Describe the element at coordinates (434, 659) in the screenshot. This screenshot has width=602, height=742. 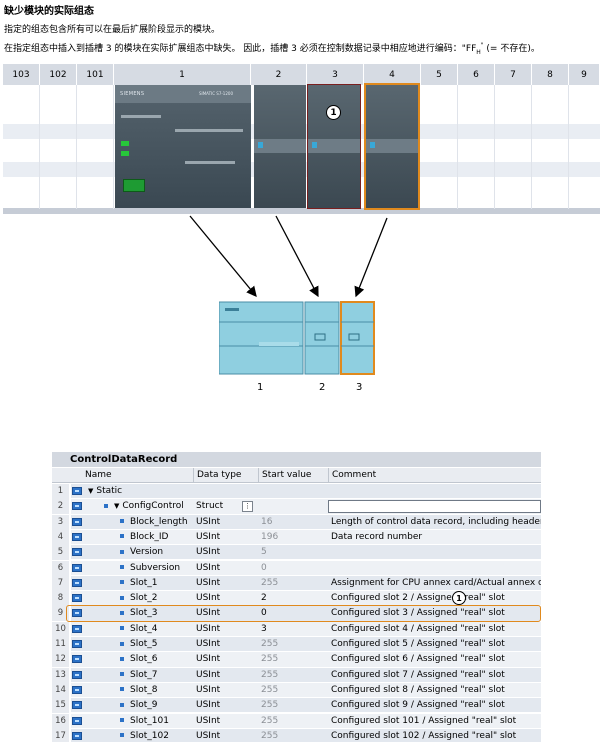
I see `comment-cell: Configured slot 6 / Assigned "real" slot` at that location.